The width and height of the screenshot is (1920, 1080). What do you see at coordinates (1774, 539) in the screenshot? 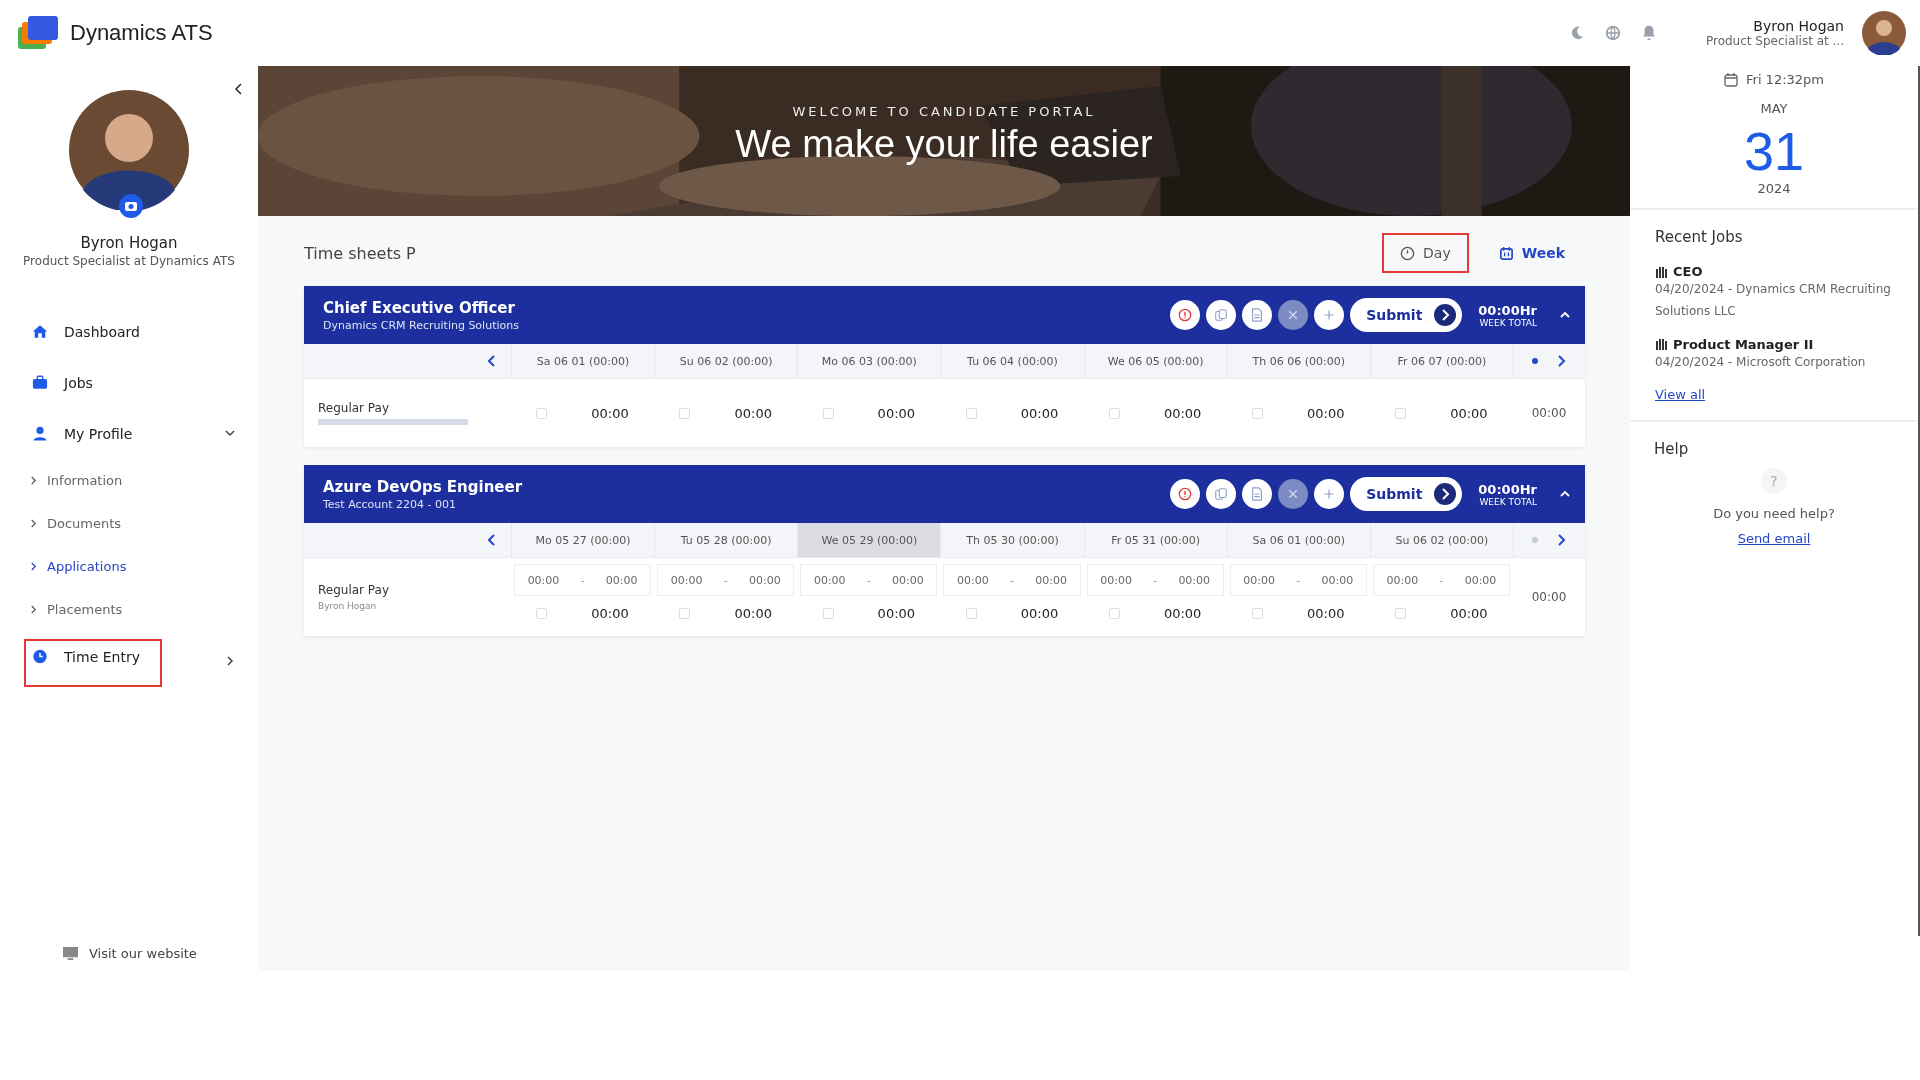
I see `send-email-link: Send email` at bounding box center [1774, 539].